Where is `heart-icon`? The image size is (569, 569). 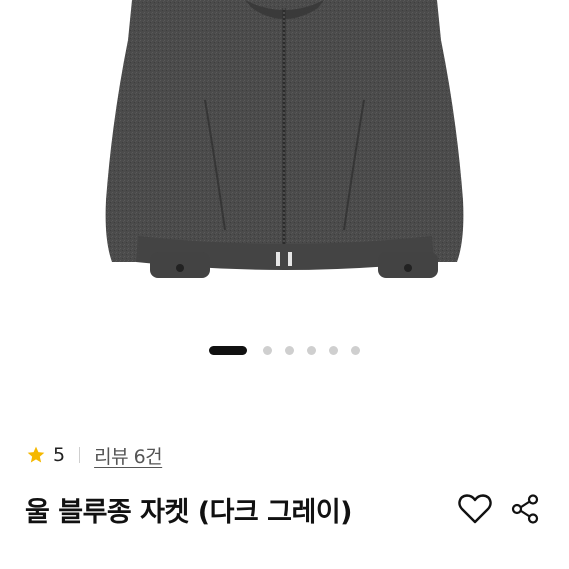
heart-icon is located at coordinates (475, 509).